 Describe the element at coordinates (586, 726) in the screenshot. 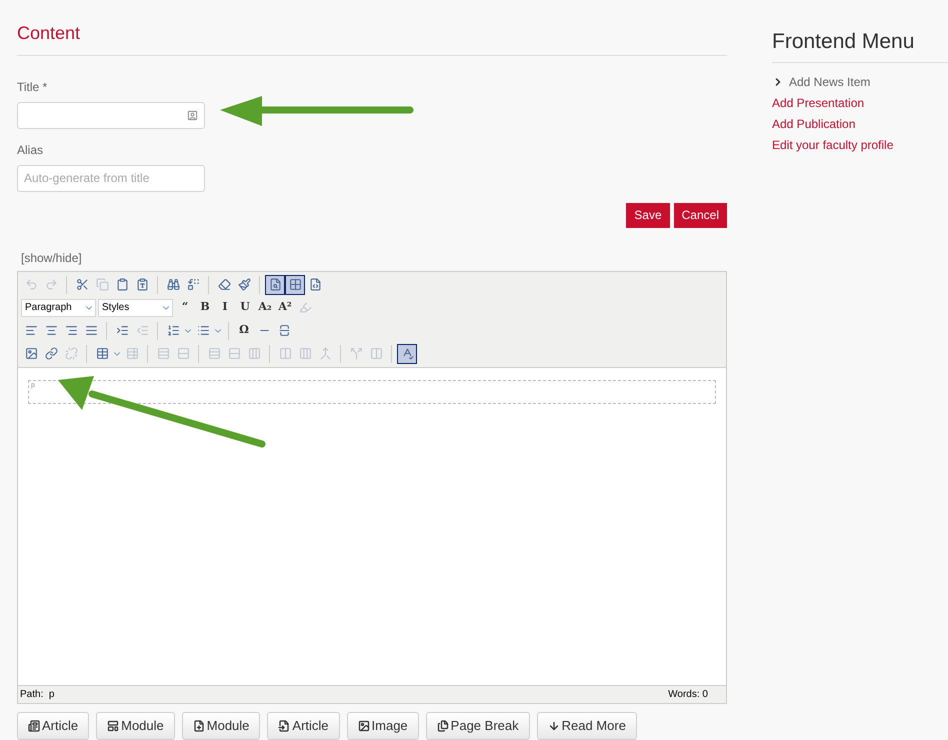

I see `insert-button: Read More` at that location.